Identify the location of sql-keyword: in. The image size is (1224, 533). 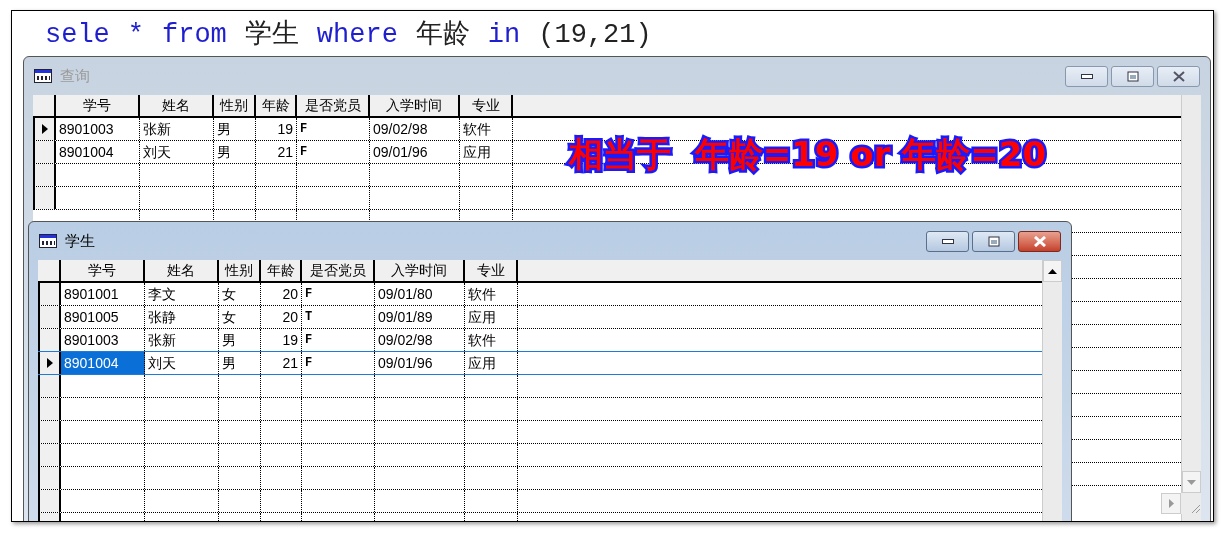
(504, 35).